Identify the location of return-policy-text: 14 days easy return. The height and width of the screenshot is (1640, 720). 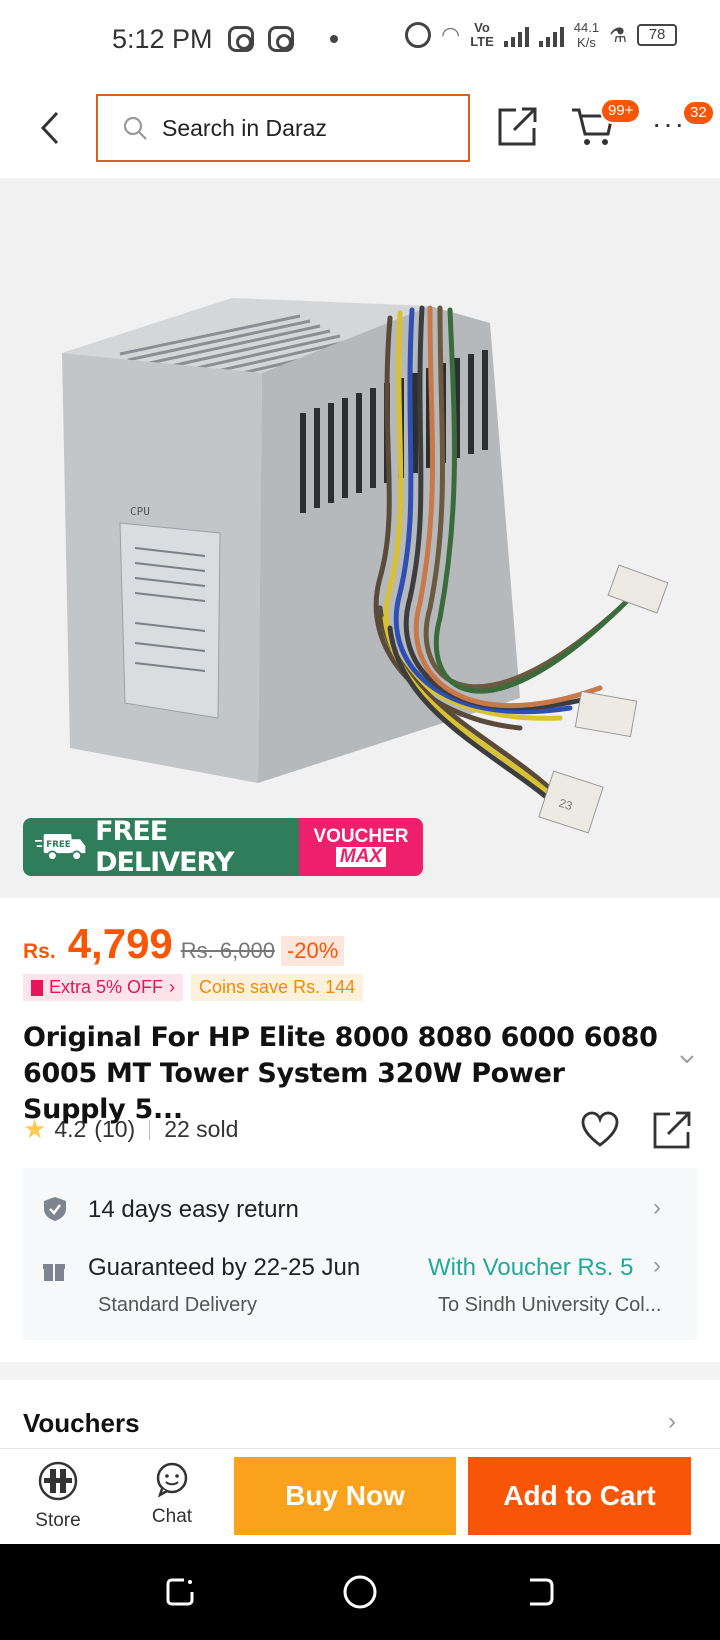
(193, 1209).